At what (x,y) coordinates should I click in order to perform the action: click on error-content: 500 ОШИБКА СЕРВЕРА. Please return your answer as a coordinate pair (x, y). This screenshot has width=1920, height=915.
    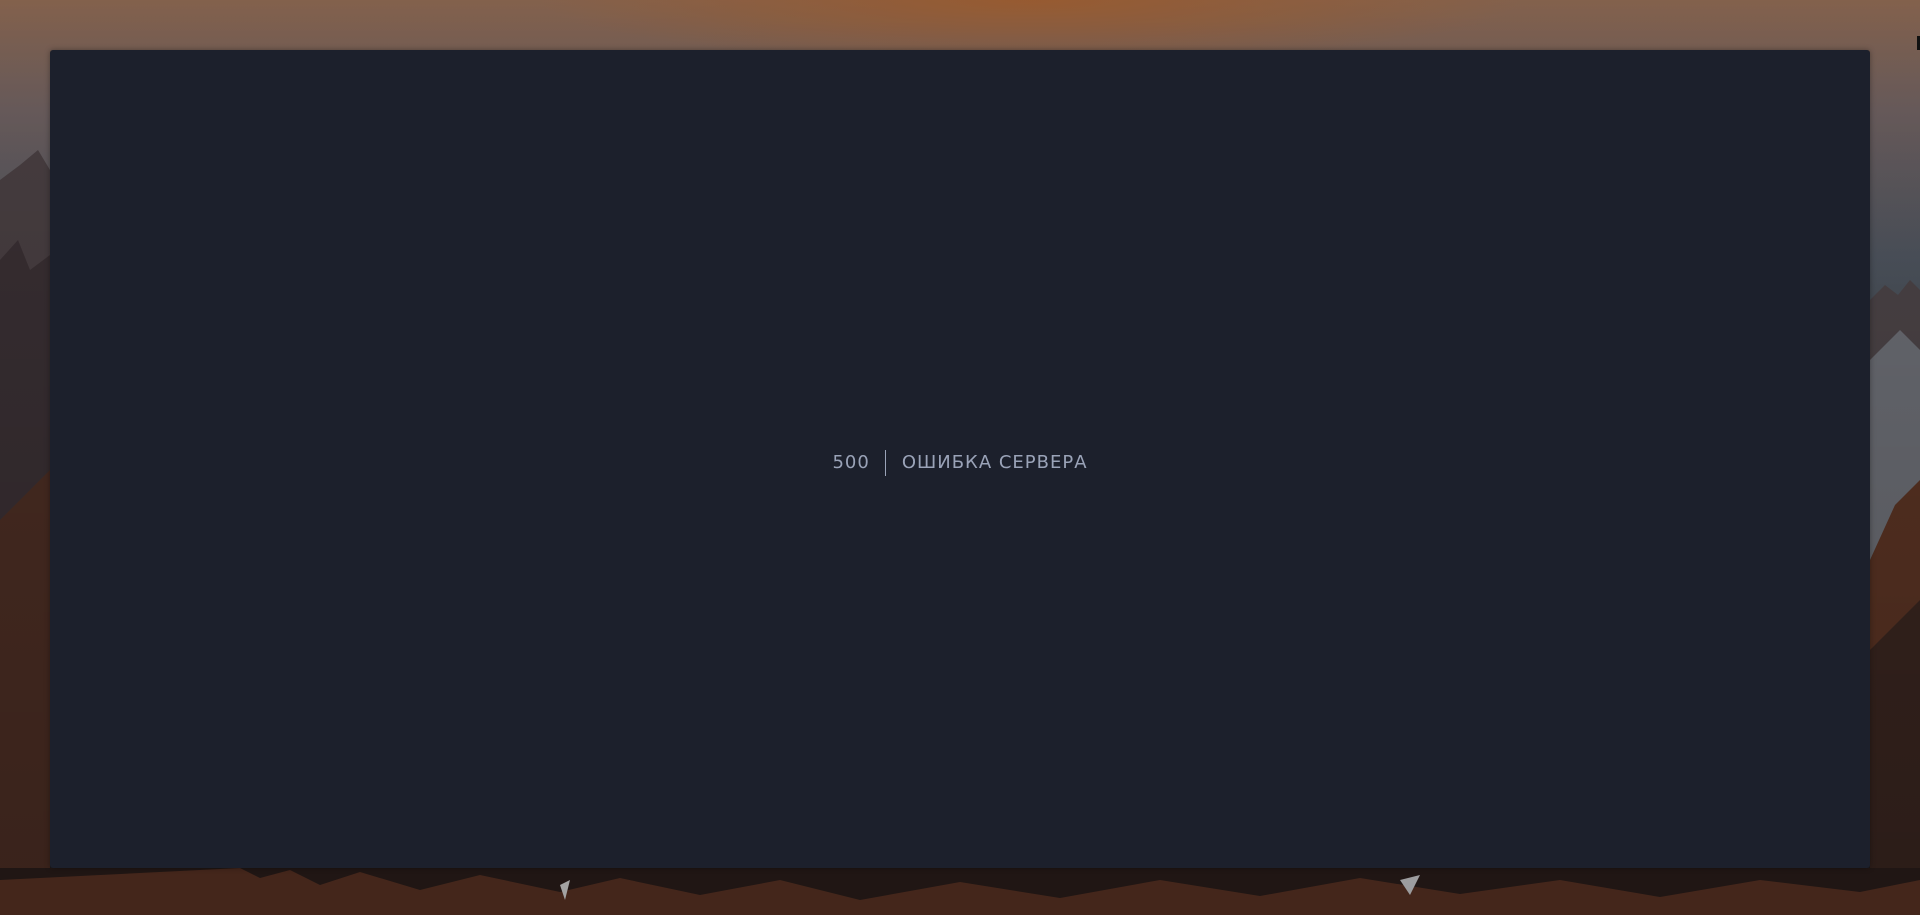
    Looking at the image, I should click on (960, 462).